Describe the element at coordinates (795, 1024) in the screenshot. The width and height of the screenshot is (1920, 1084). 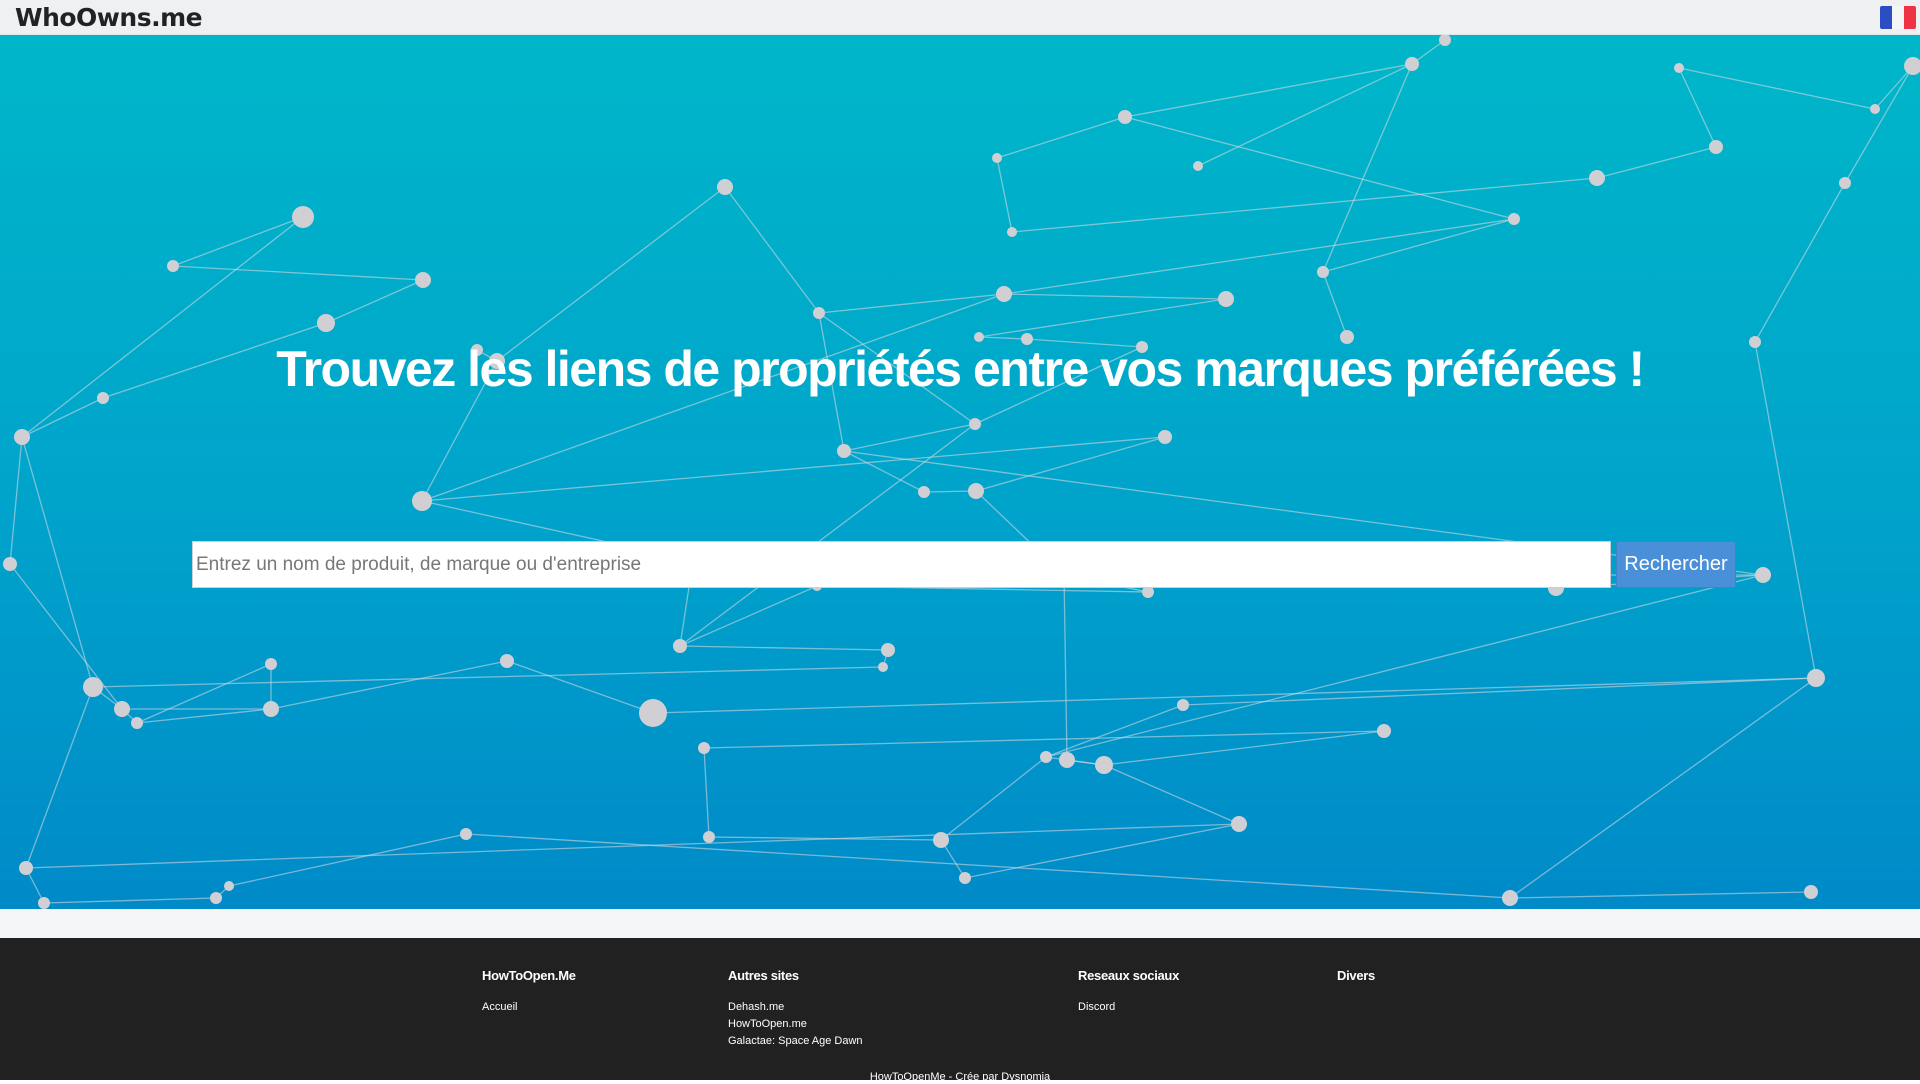
I see `footer-link-howtoopen: HowToOpen.me` at that location.